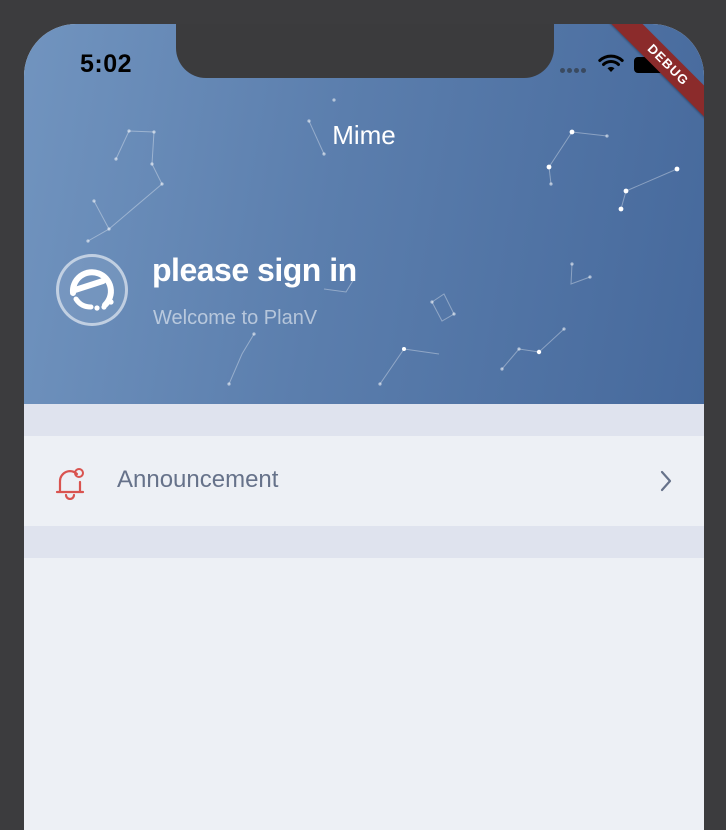  Describe the element at coordinates (235, 318) in the screenshot. I see `welcome-subtitle: Welcome to PlanV` at that location.